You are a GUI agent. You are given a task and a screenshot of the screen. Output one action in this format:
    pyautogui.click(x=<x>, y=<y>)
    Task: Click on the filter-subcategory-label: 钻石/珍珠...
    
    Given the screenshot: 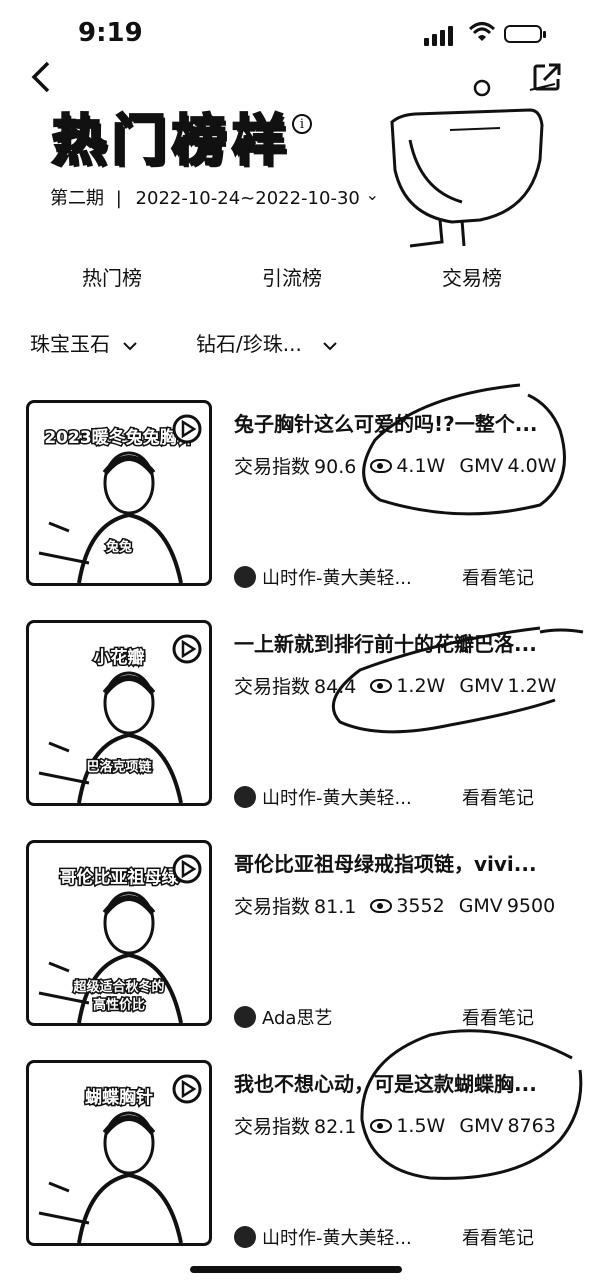 What is the action you would take?
    pyautogui.click(x=249, y=344)
    